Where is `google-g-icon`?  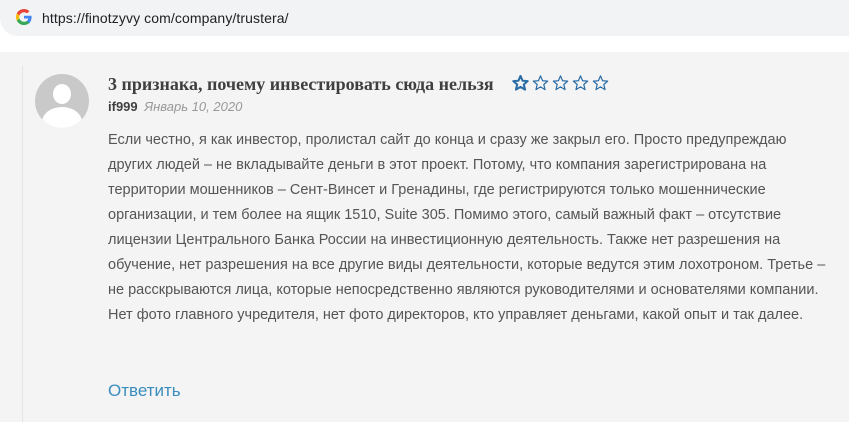 google-g-icon is located at coordinates (24, 17).